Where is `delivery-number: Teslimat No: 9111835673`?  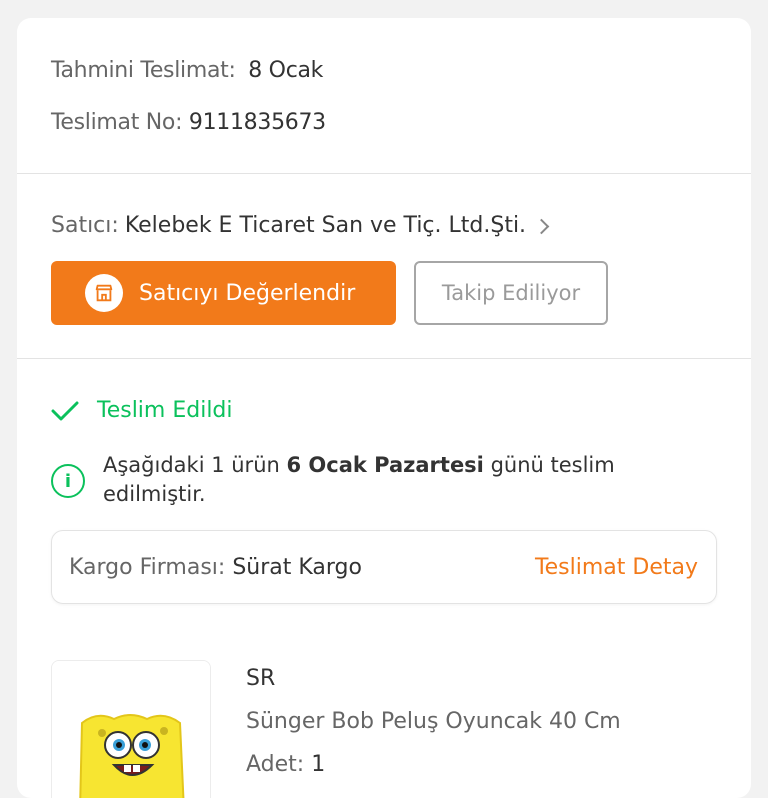 delivery-number: Teslimat No: 9111835673 is located at coordinates (188, 122).